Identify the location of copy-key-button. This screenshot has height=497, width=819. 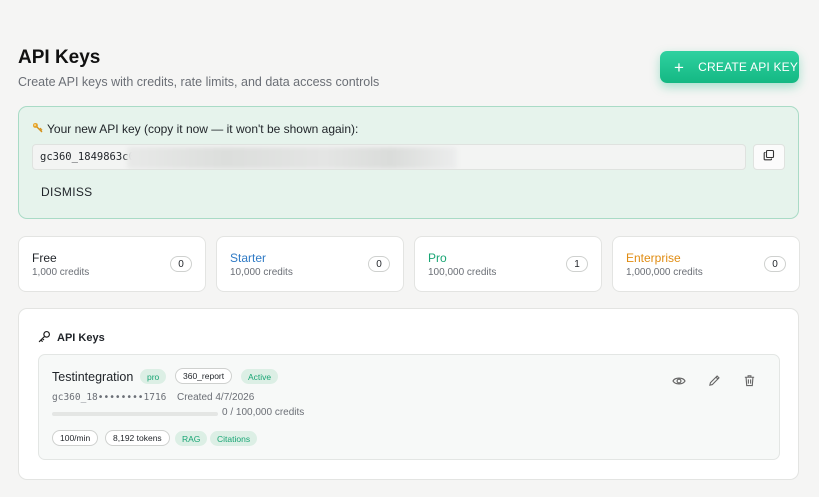
(769, 157).